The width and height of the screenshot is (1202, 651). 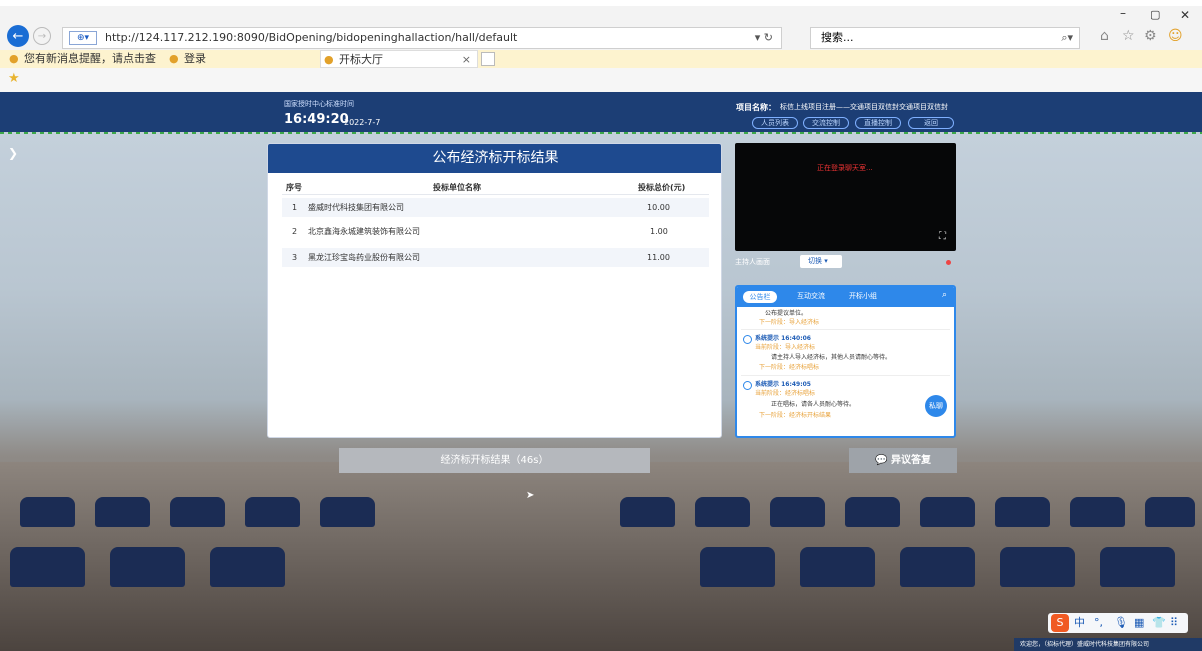 I want to click on minimize-icon: –, so click(x=1123, y=13).